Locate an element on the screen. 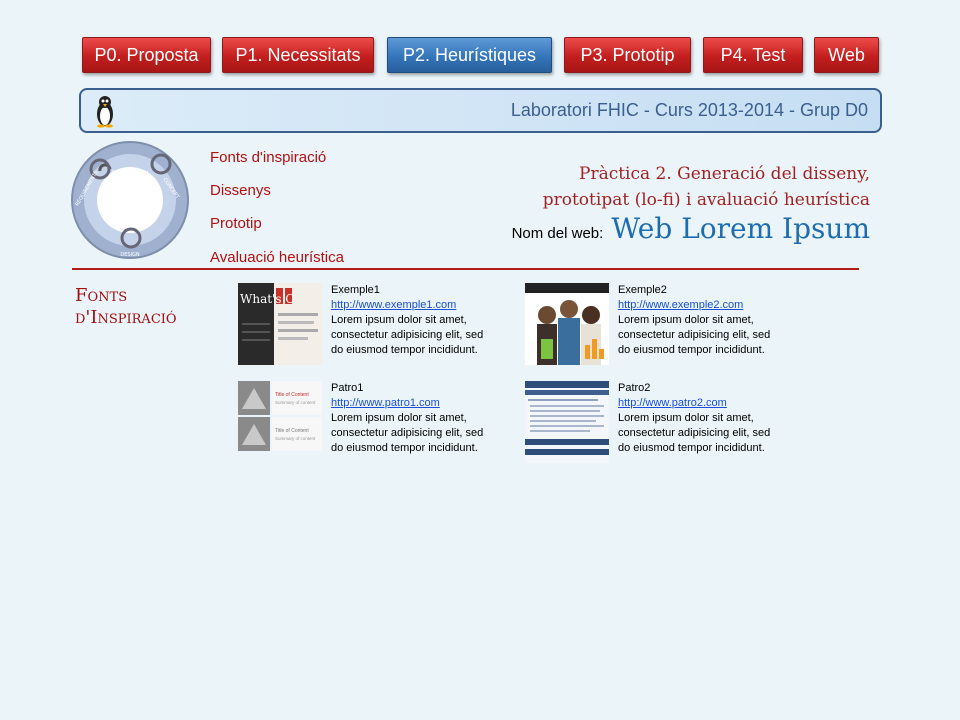 This screenshot has height=720, width=960. exemple2-thumbnail is located at coordinates (567, 324).